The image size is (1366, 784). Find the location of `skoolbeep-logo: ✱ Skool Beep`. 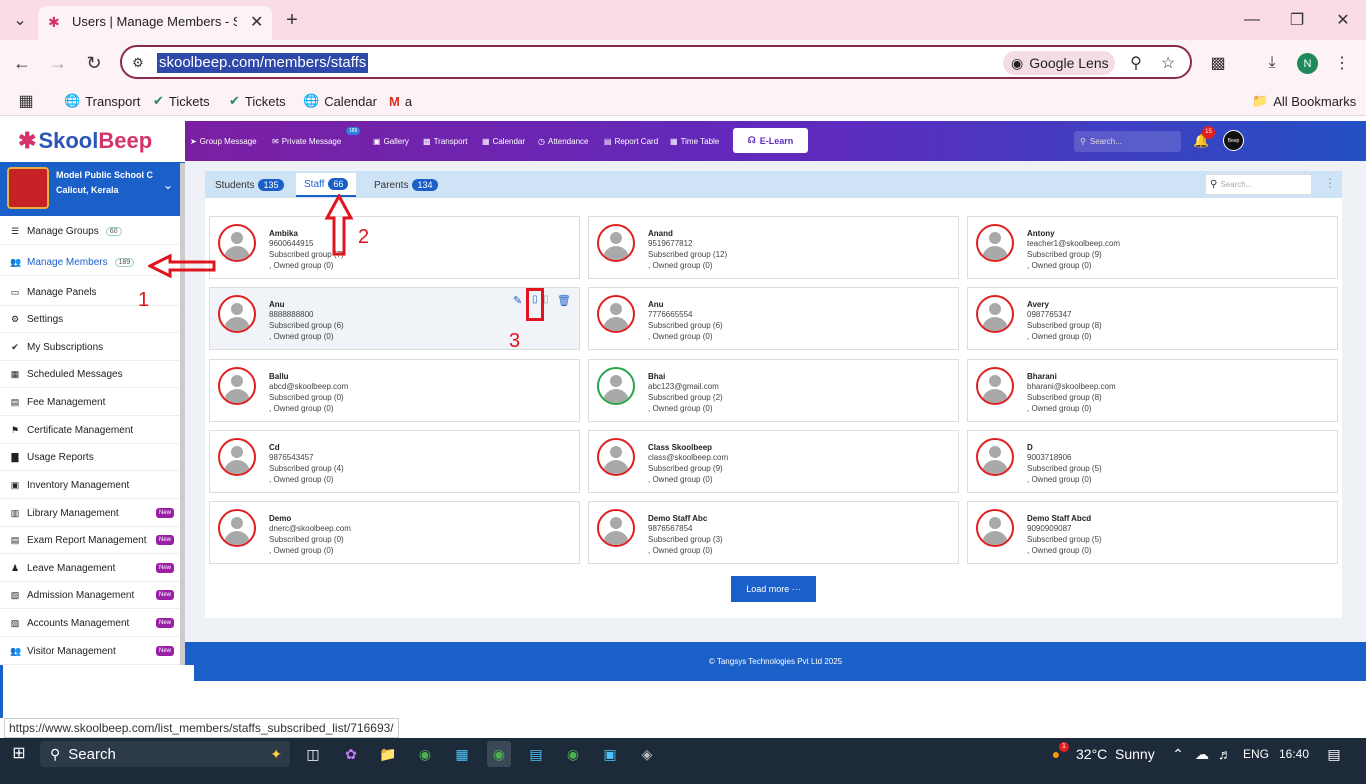

skoolbeep-logo: ✱ Skool Beep is located at coordinates (92, 141).